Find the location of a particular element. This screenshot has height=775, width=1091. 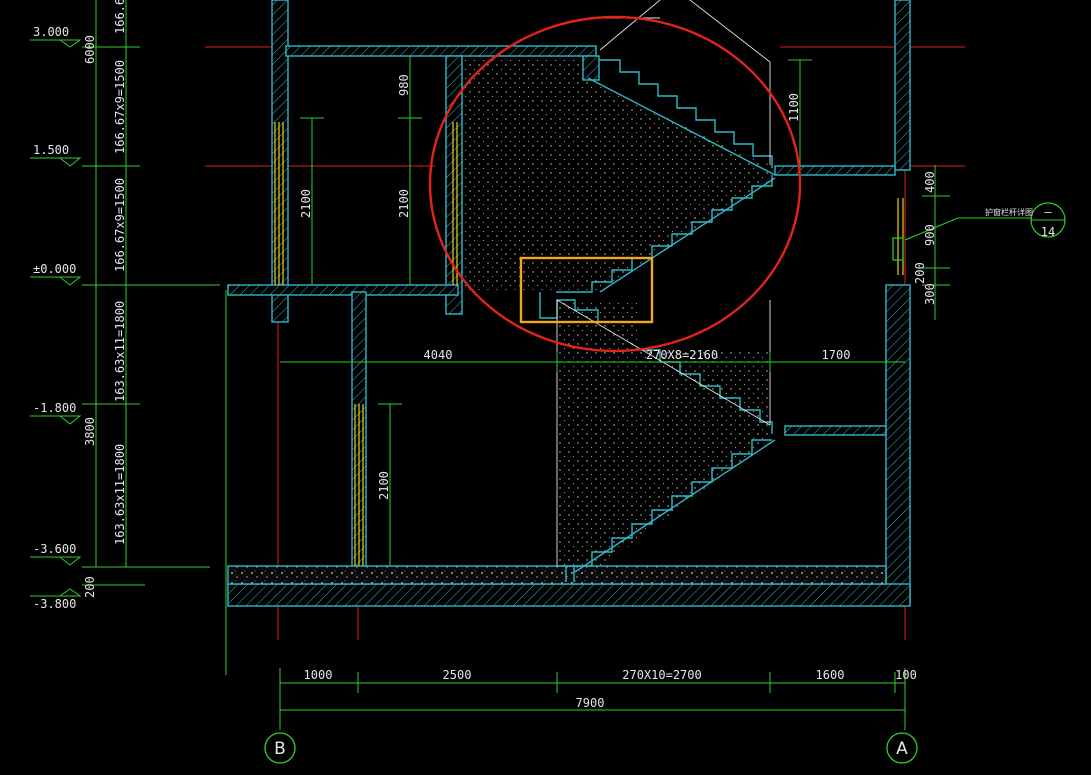

dim-window-2100-a: 2100 is located at coordinates (306, 203).